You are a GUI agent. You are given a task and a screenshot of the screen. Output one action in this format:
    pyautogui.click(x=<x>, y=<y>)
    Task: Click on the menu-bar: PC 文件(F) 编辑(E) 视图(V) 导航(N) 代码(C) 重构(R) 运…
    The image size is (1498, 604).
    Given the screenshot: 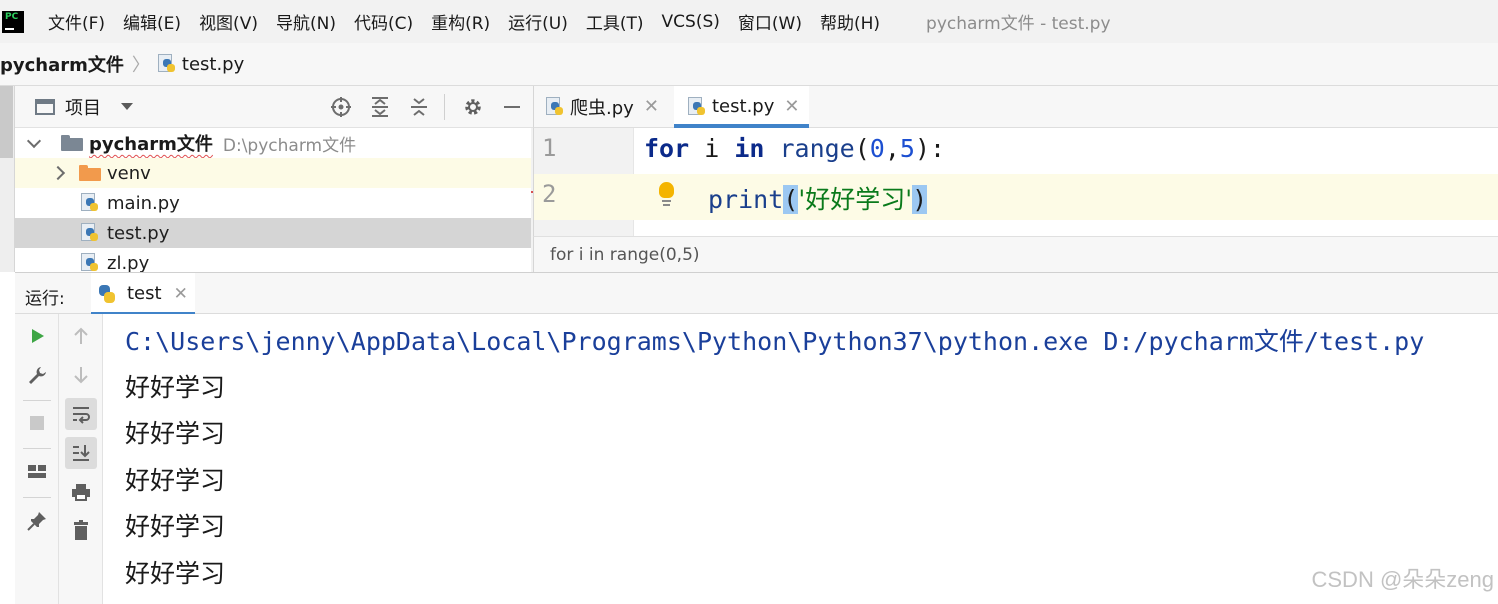 What is the action you would take?
    pyautogui.click(x=749, y=21)
    